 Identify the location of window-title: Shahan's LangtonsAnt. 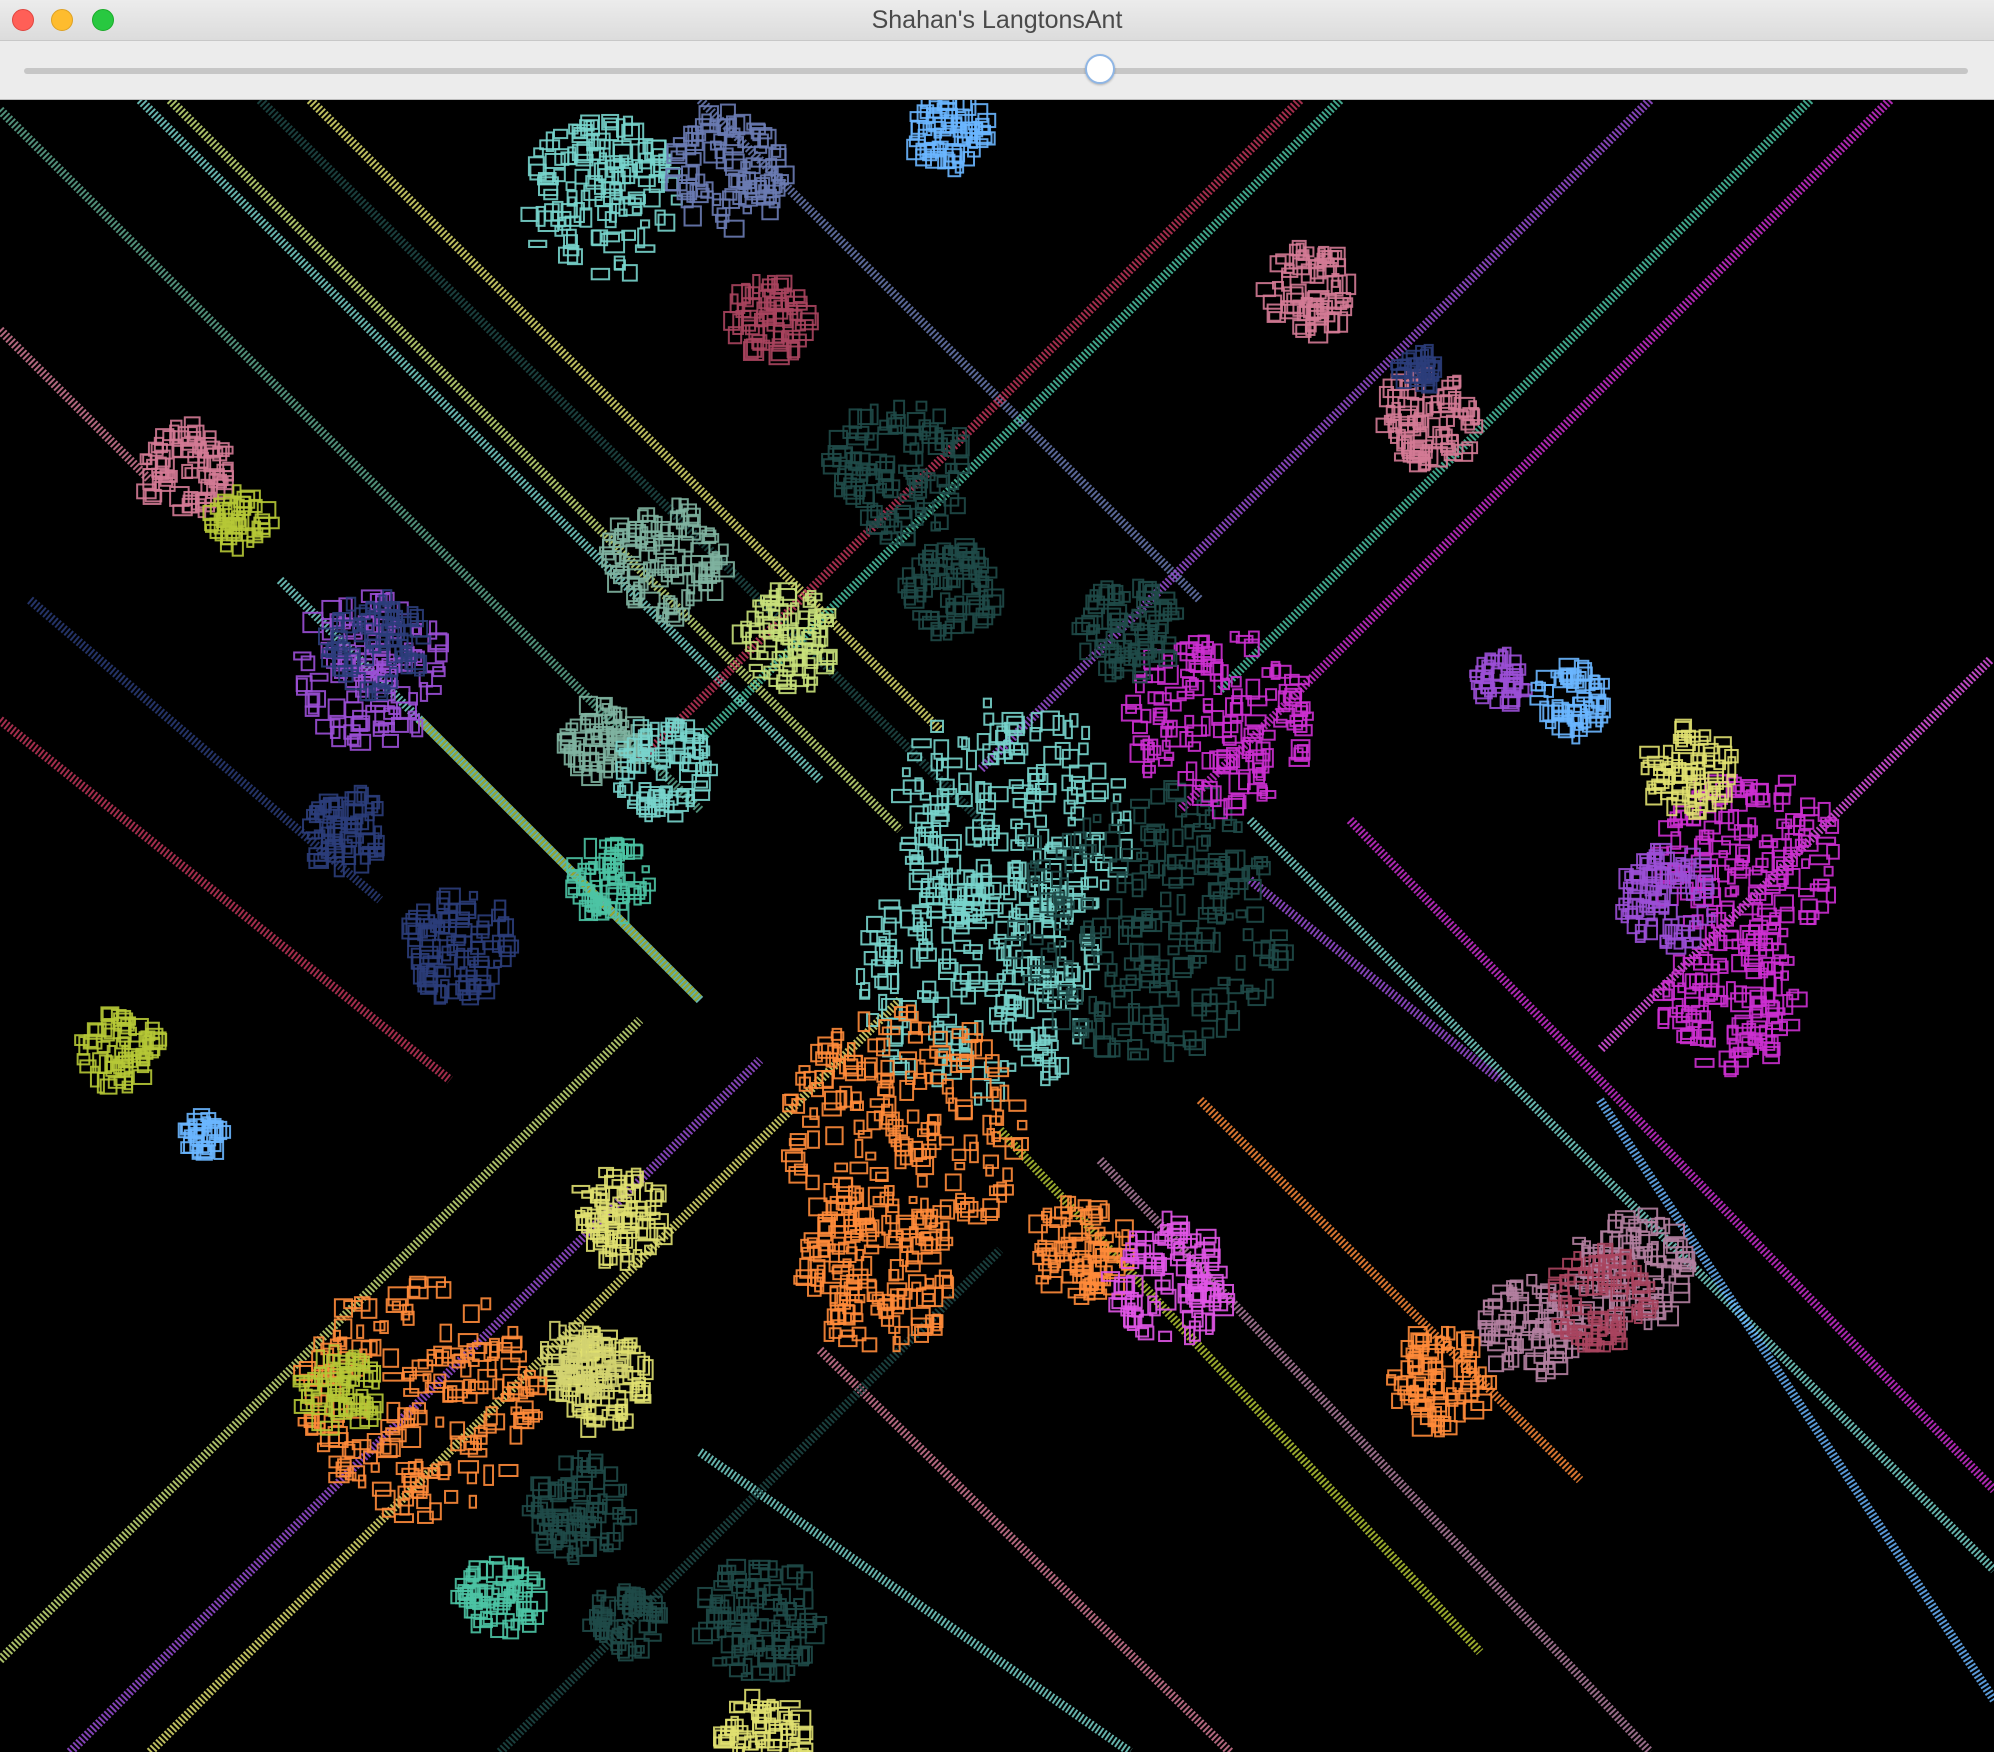
(997, 19).